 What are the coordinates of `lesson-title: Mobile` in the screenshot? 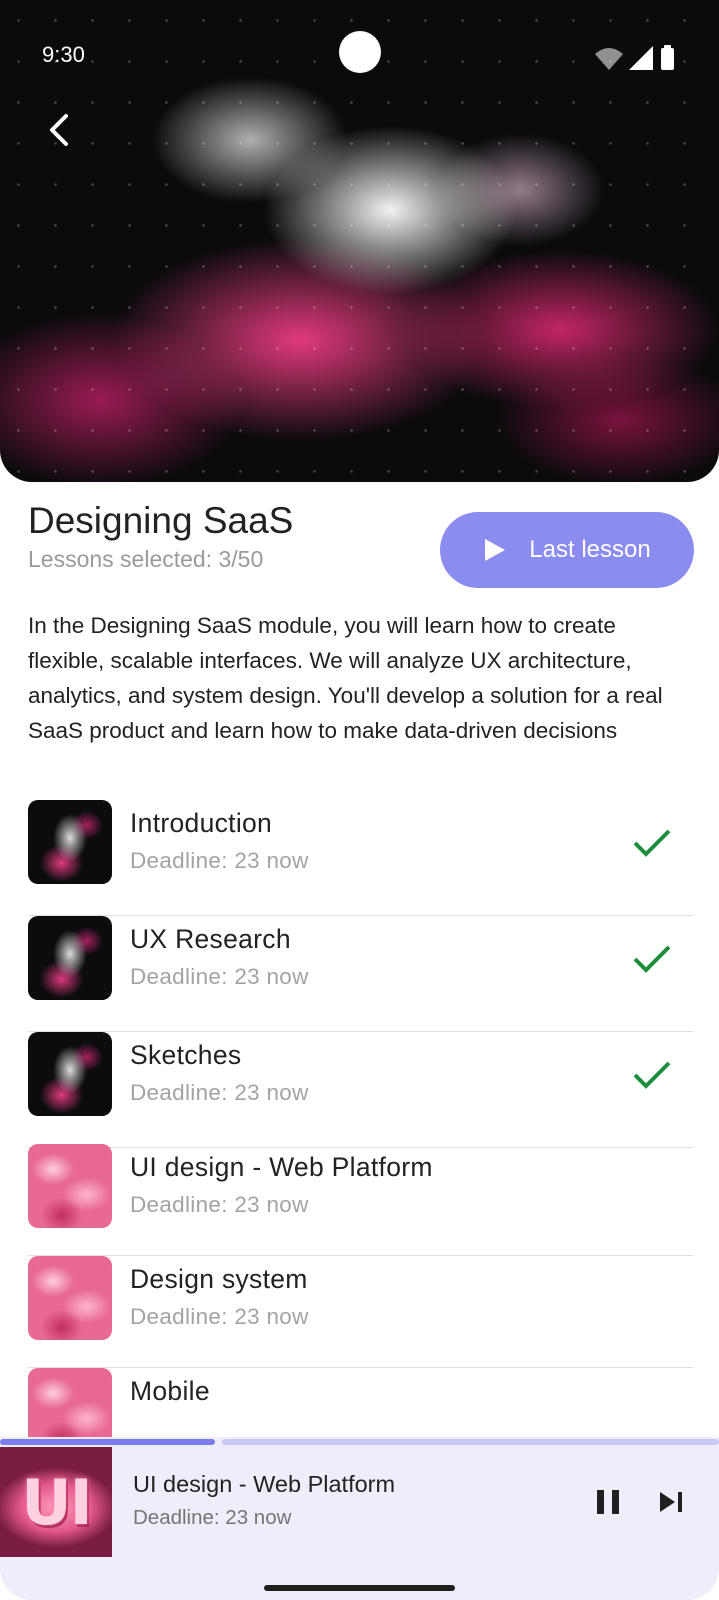 It's located at (170, 1391).